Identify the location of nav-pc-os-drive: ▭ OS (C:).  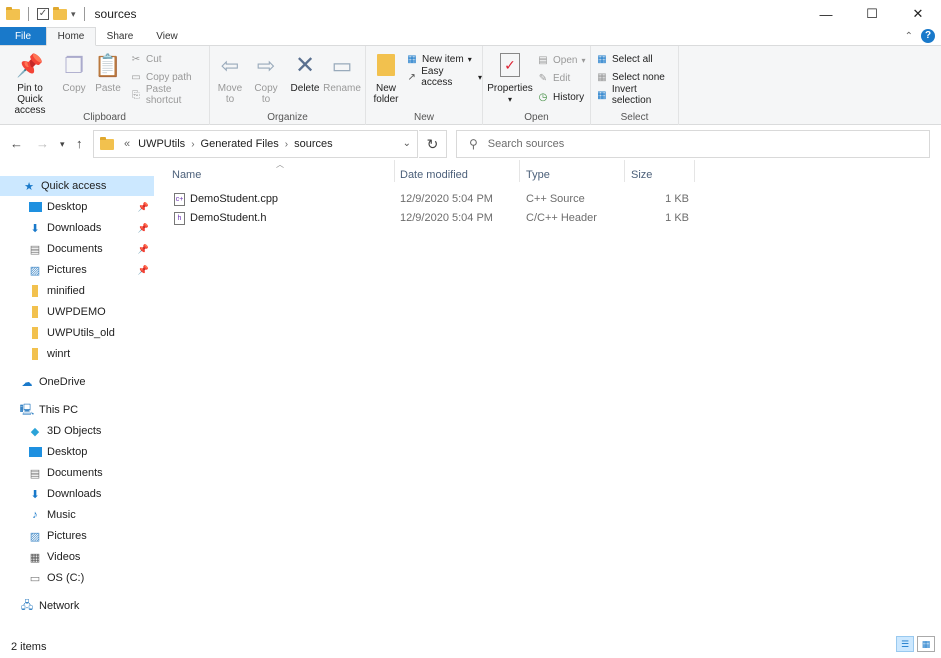
(77, 578).